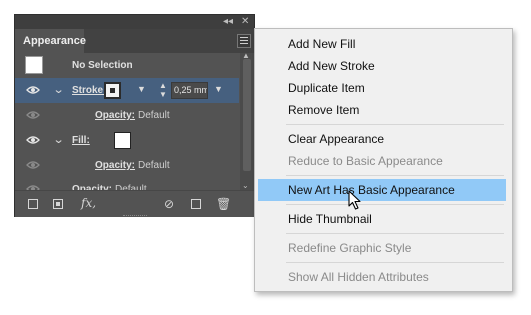 This screenshot has width=531, height=315. I want to click on scroll-down-icon: ⌄, so click(245, 185).